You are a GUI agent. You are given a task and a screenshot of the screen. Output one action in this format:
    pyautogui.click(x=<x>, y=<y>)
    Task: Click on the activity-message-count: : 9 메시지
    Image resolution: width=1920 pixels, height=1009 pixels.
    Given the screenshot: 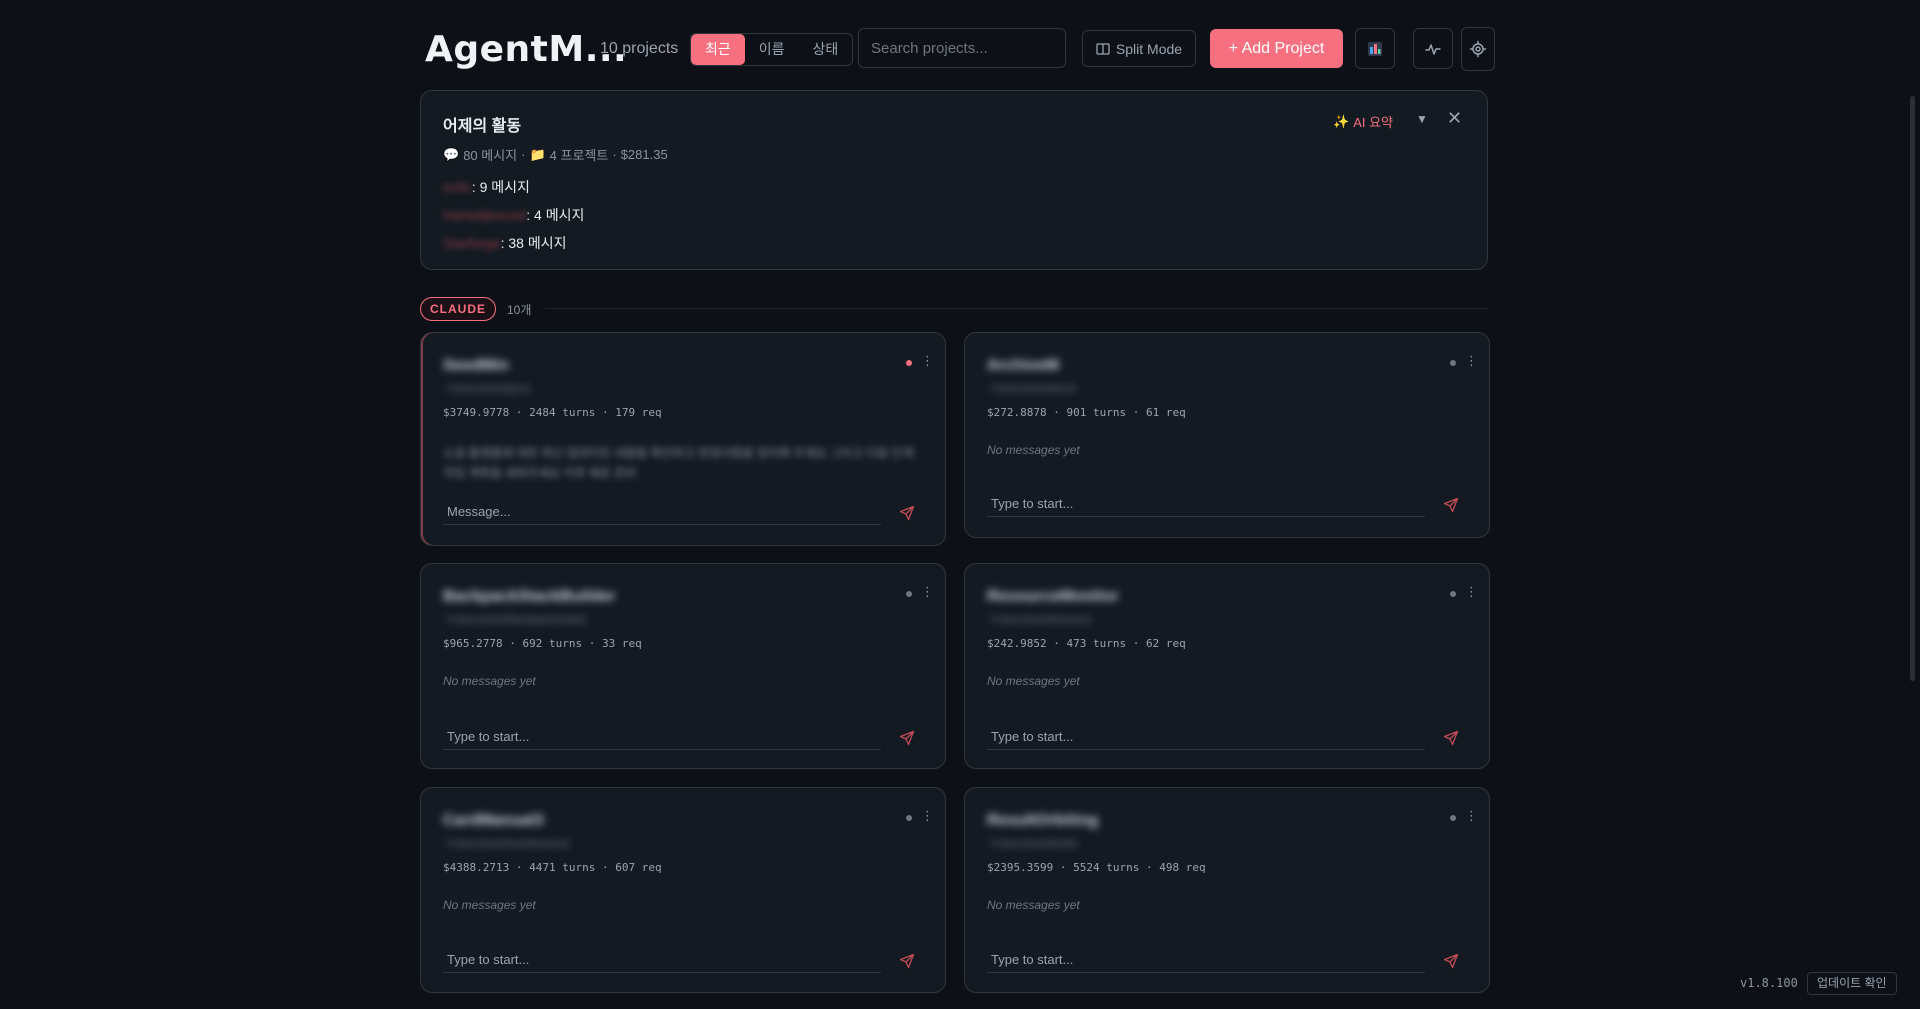 What is the action you would take?
    pyautogui.click(x=500, y=187)
    